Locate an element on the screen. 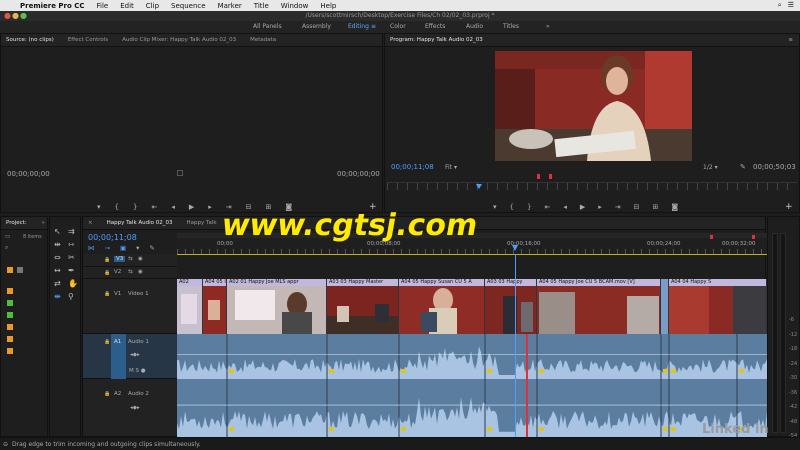  workspace-editing: Editing is located at coordinates (358, 26).